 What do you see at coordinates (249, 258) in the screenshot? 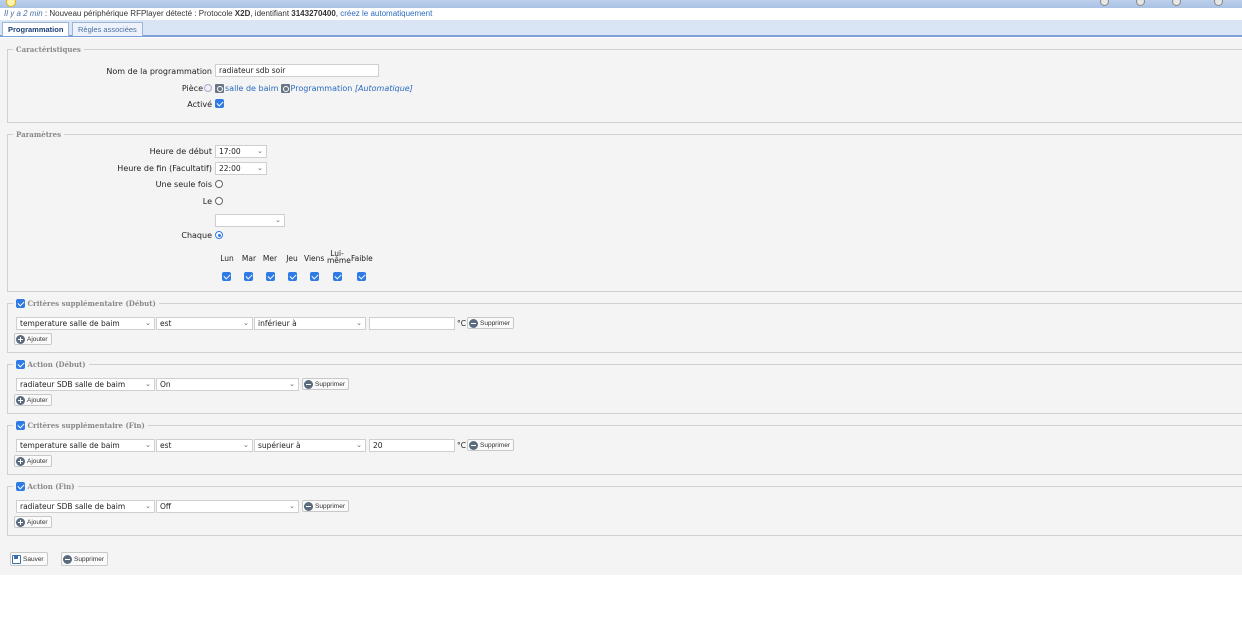
I see `day-label-mar: Mar` at bounding box center [249, 258].